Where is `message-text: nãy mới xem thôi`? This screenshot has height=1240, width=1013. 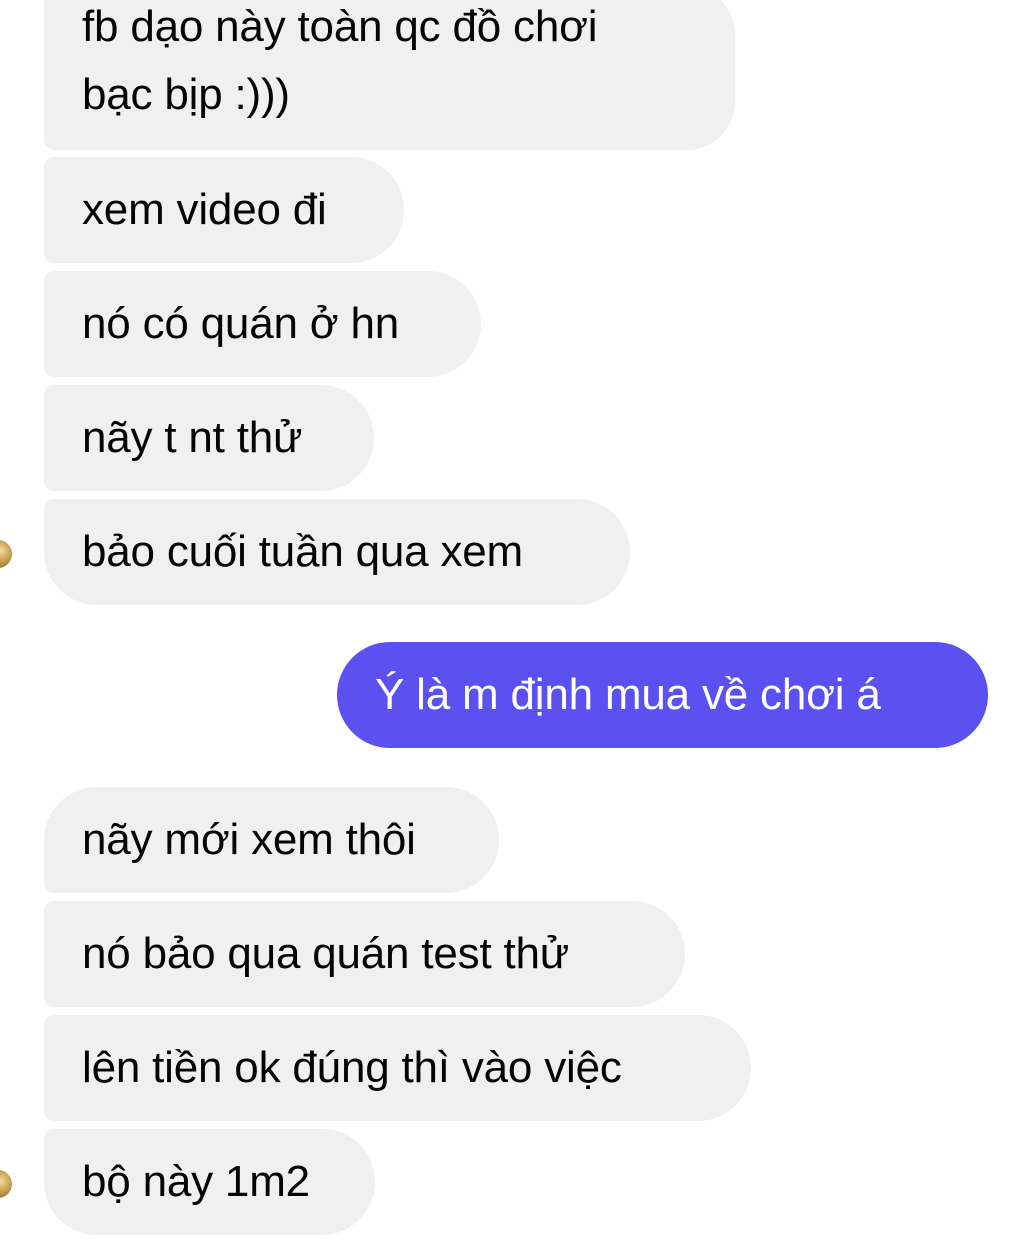
message-text: nãy mới xem thôi is located at coordinates (249, 839).